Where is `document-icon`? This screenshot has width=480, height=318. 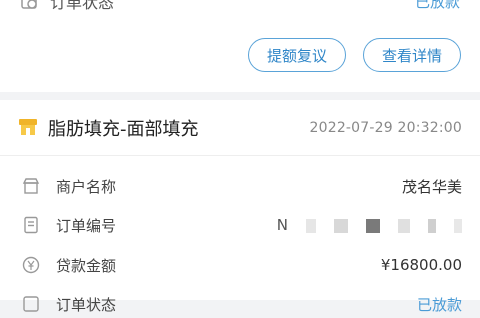
document-icon is located at coordinates (31, 225).